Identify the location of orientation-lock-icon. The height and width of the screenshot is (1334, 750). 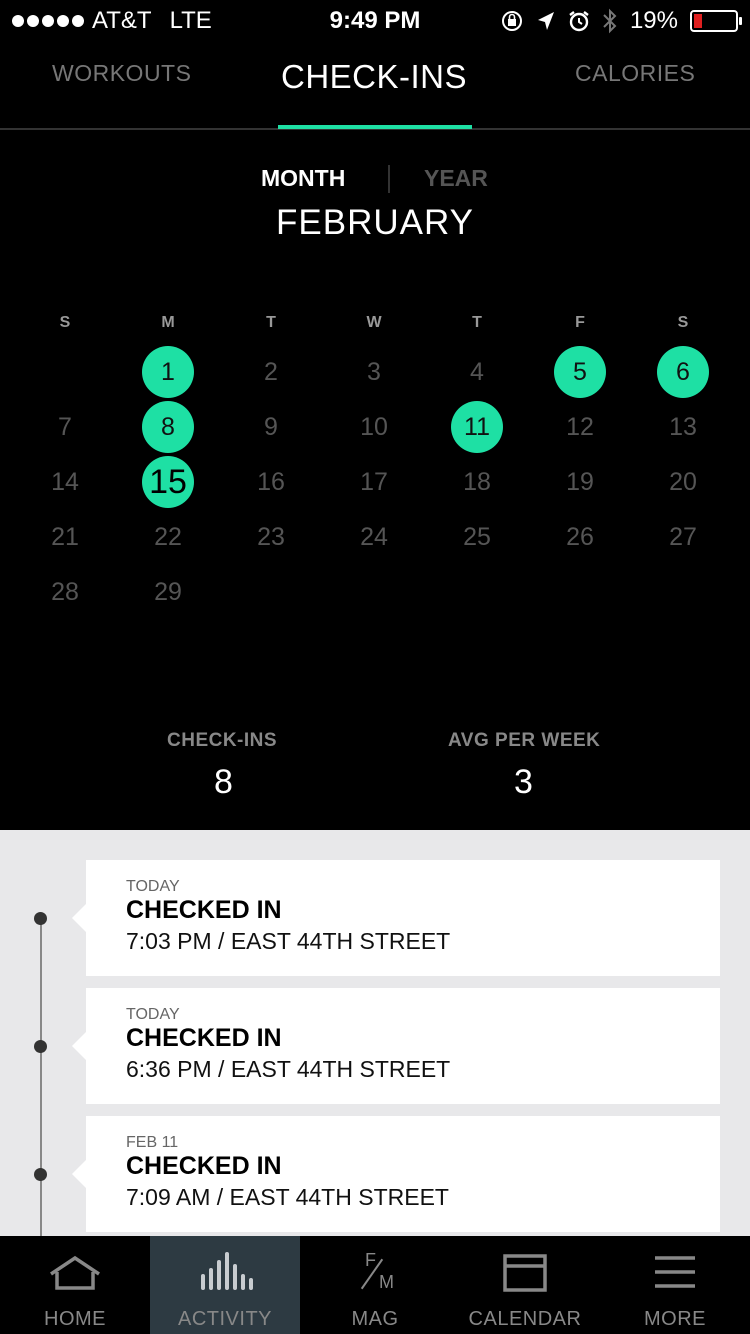
(511, 21).